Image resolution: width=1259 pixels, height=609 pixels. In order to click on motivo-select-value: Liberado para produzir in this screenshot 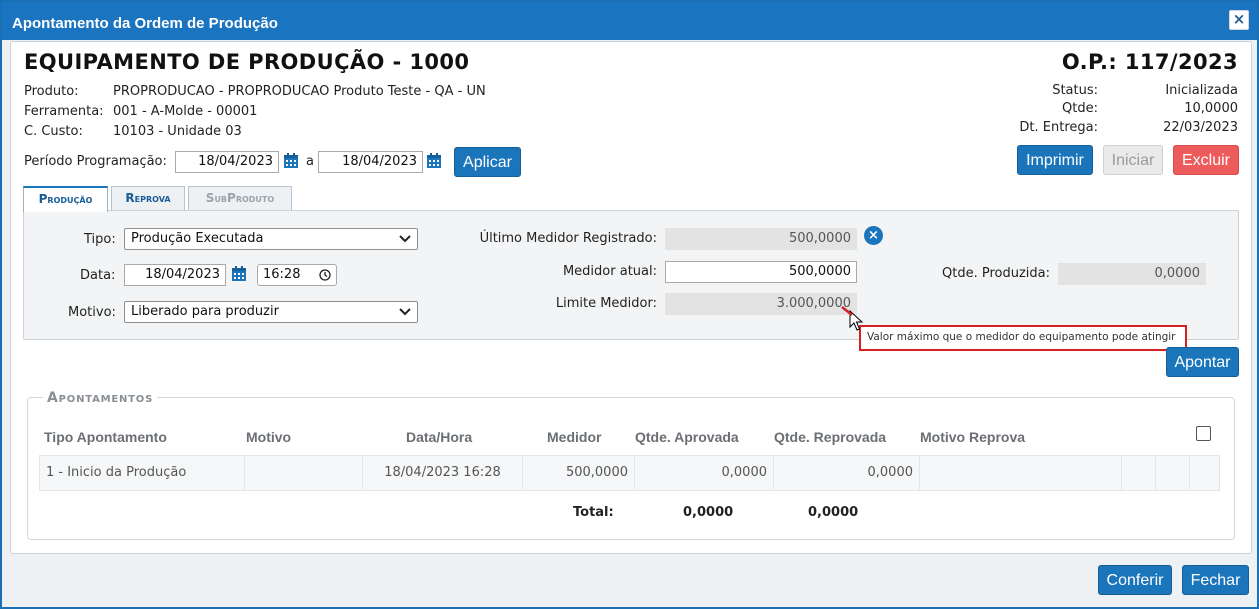, I will do `click(205, 311)`.